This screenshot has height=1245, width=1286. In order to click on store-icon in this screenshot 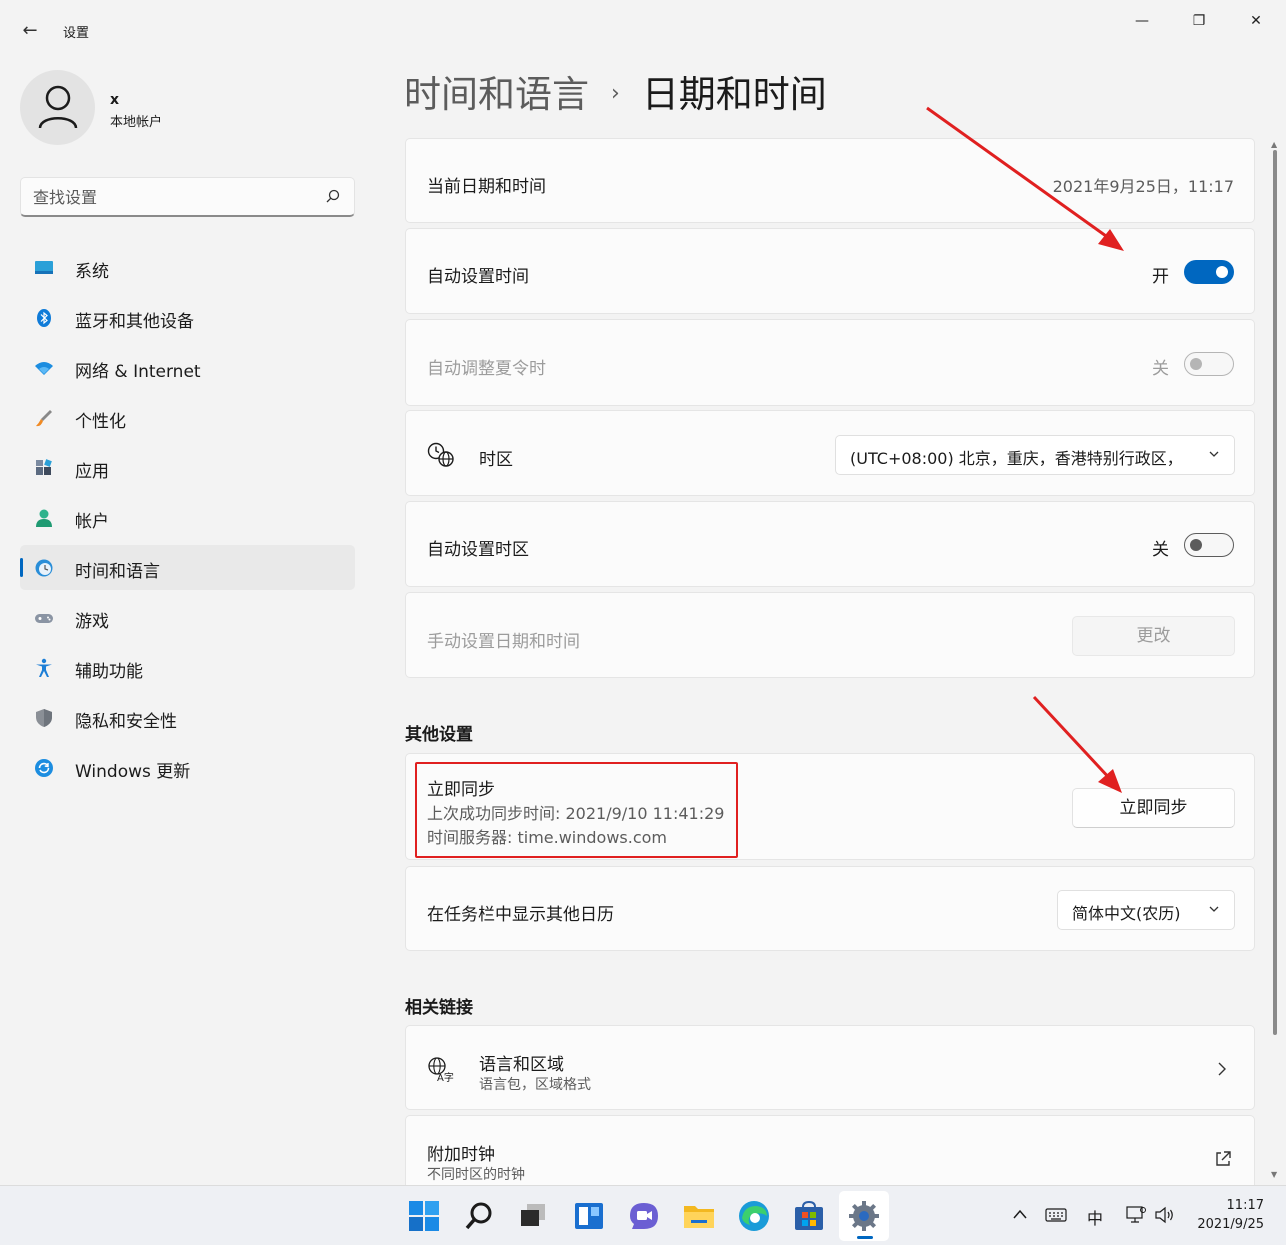, I will do `click(809, 1216)`.